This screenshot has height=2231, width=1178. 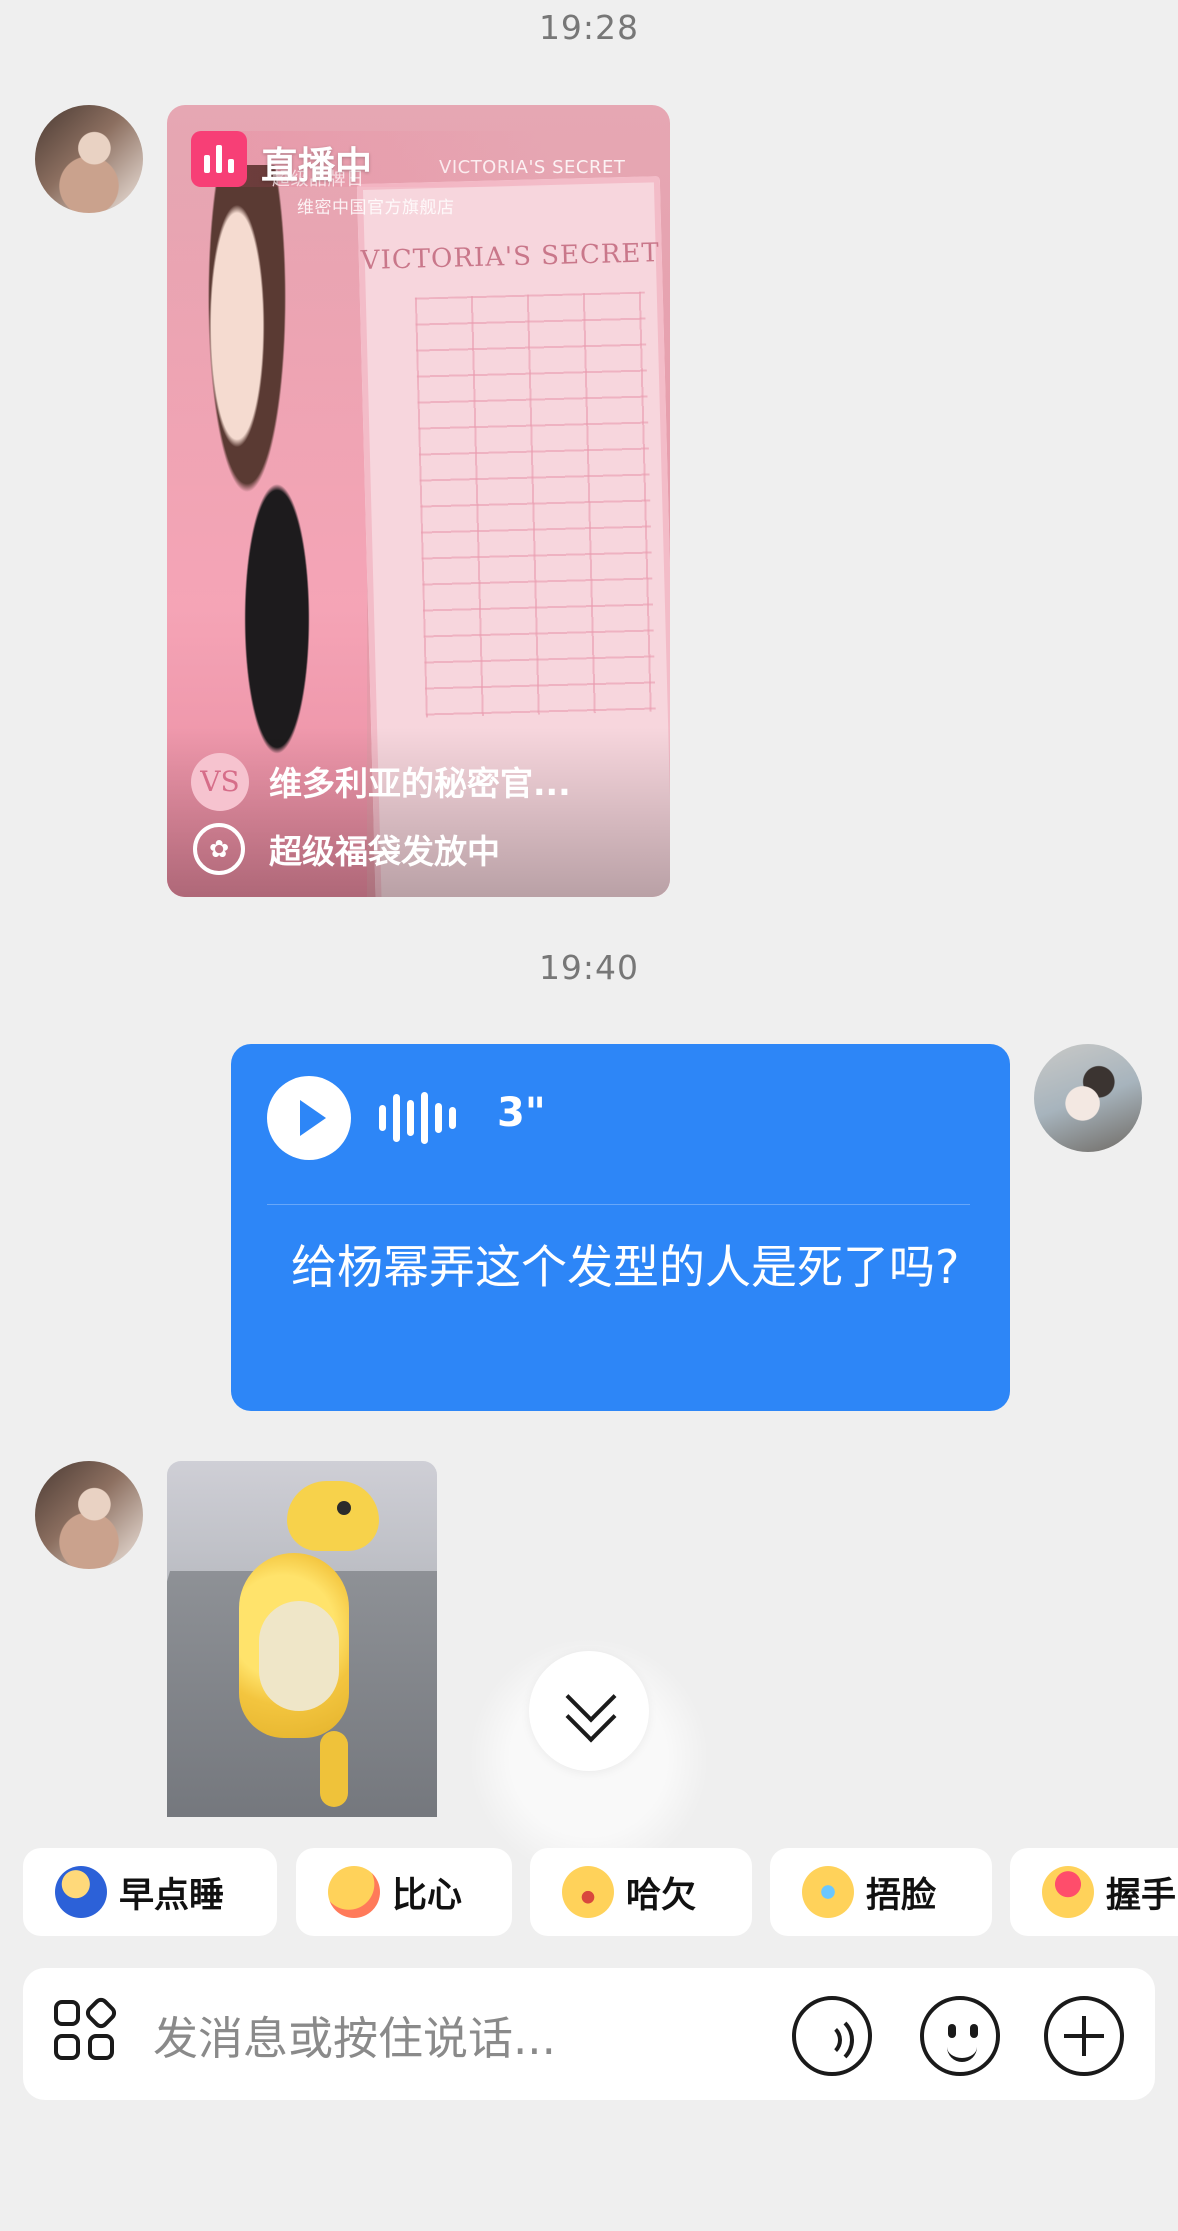 I want to click on facepalm-emoji-icon, so click(x=828, y=1892).